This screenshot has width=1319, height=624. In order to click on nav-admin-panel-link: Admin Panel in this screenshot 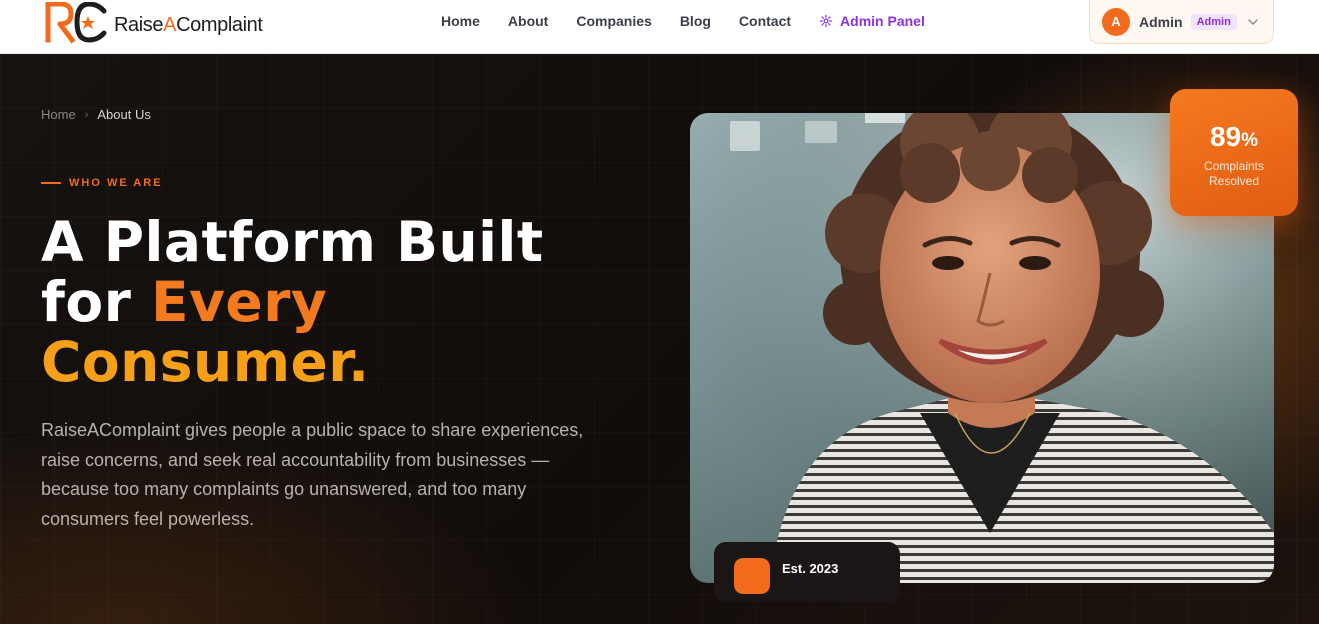, I will do `click(872, 21)`.